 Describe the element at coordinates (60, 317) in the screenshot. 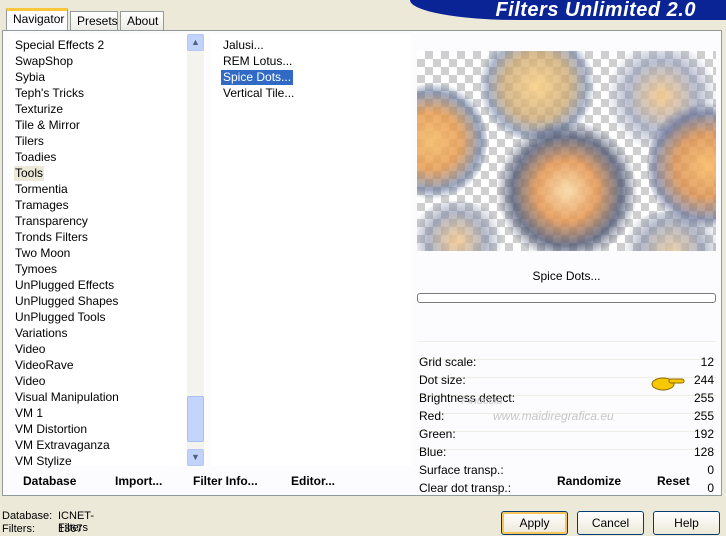

I see `category-item: UnPlugged Tools` at that location.